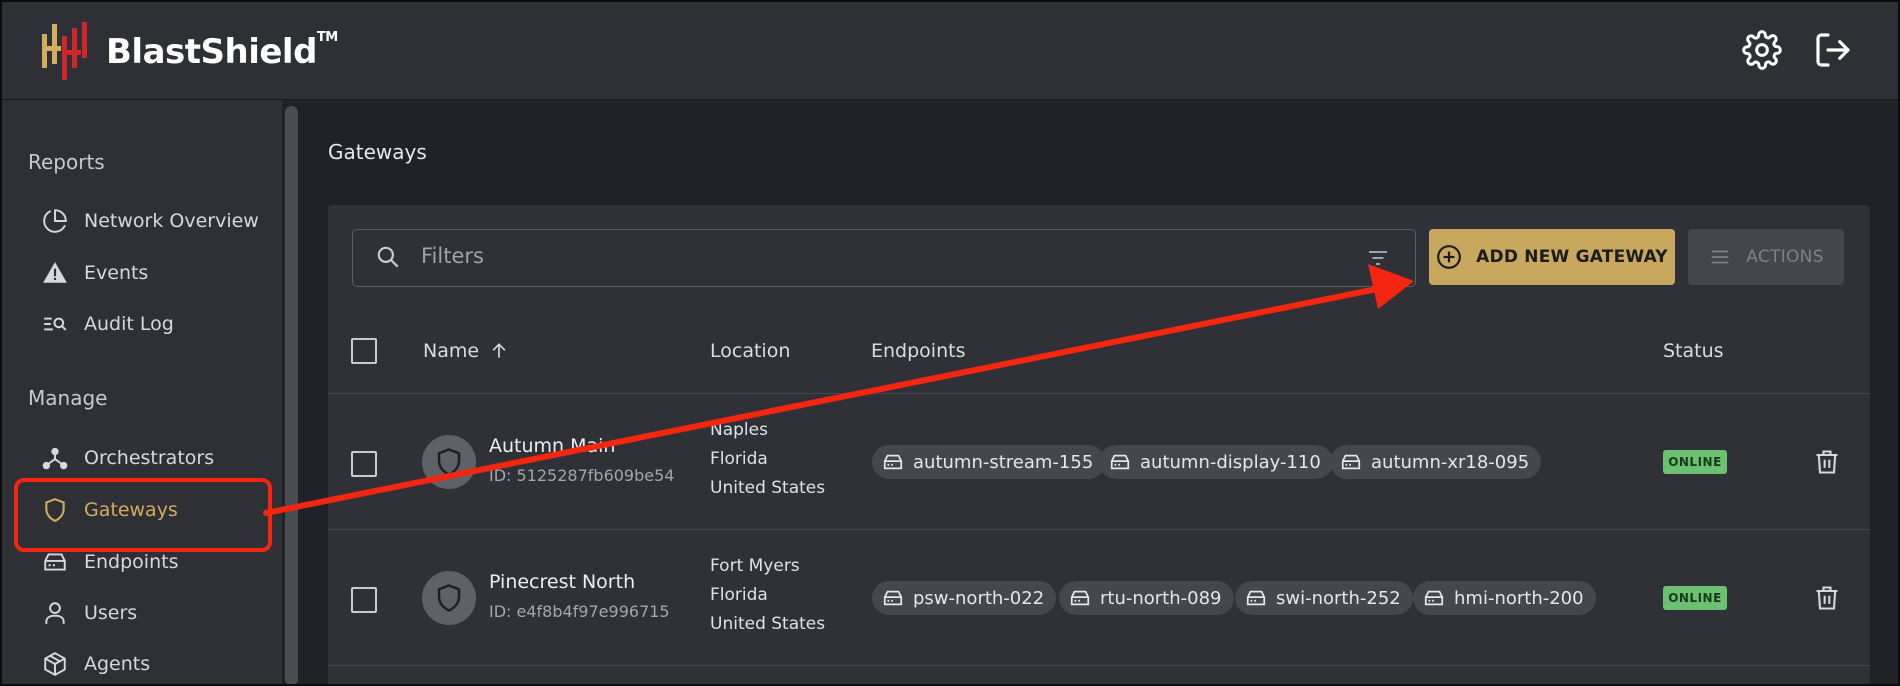  I want to click on sidebar-item-label: Audit Log, so click(129, 324).